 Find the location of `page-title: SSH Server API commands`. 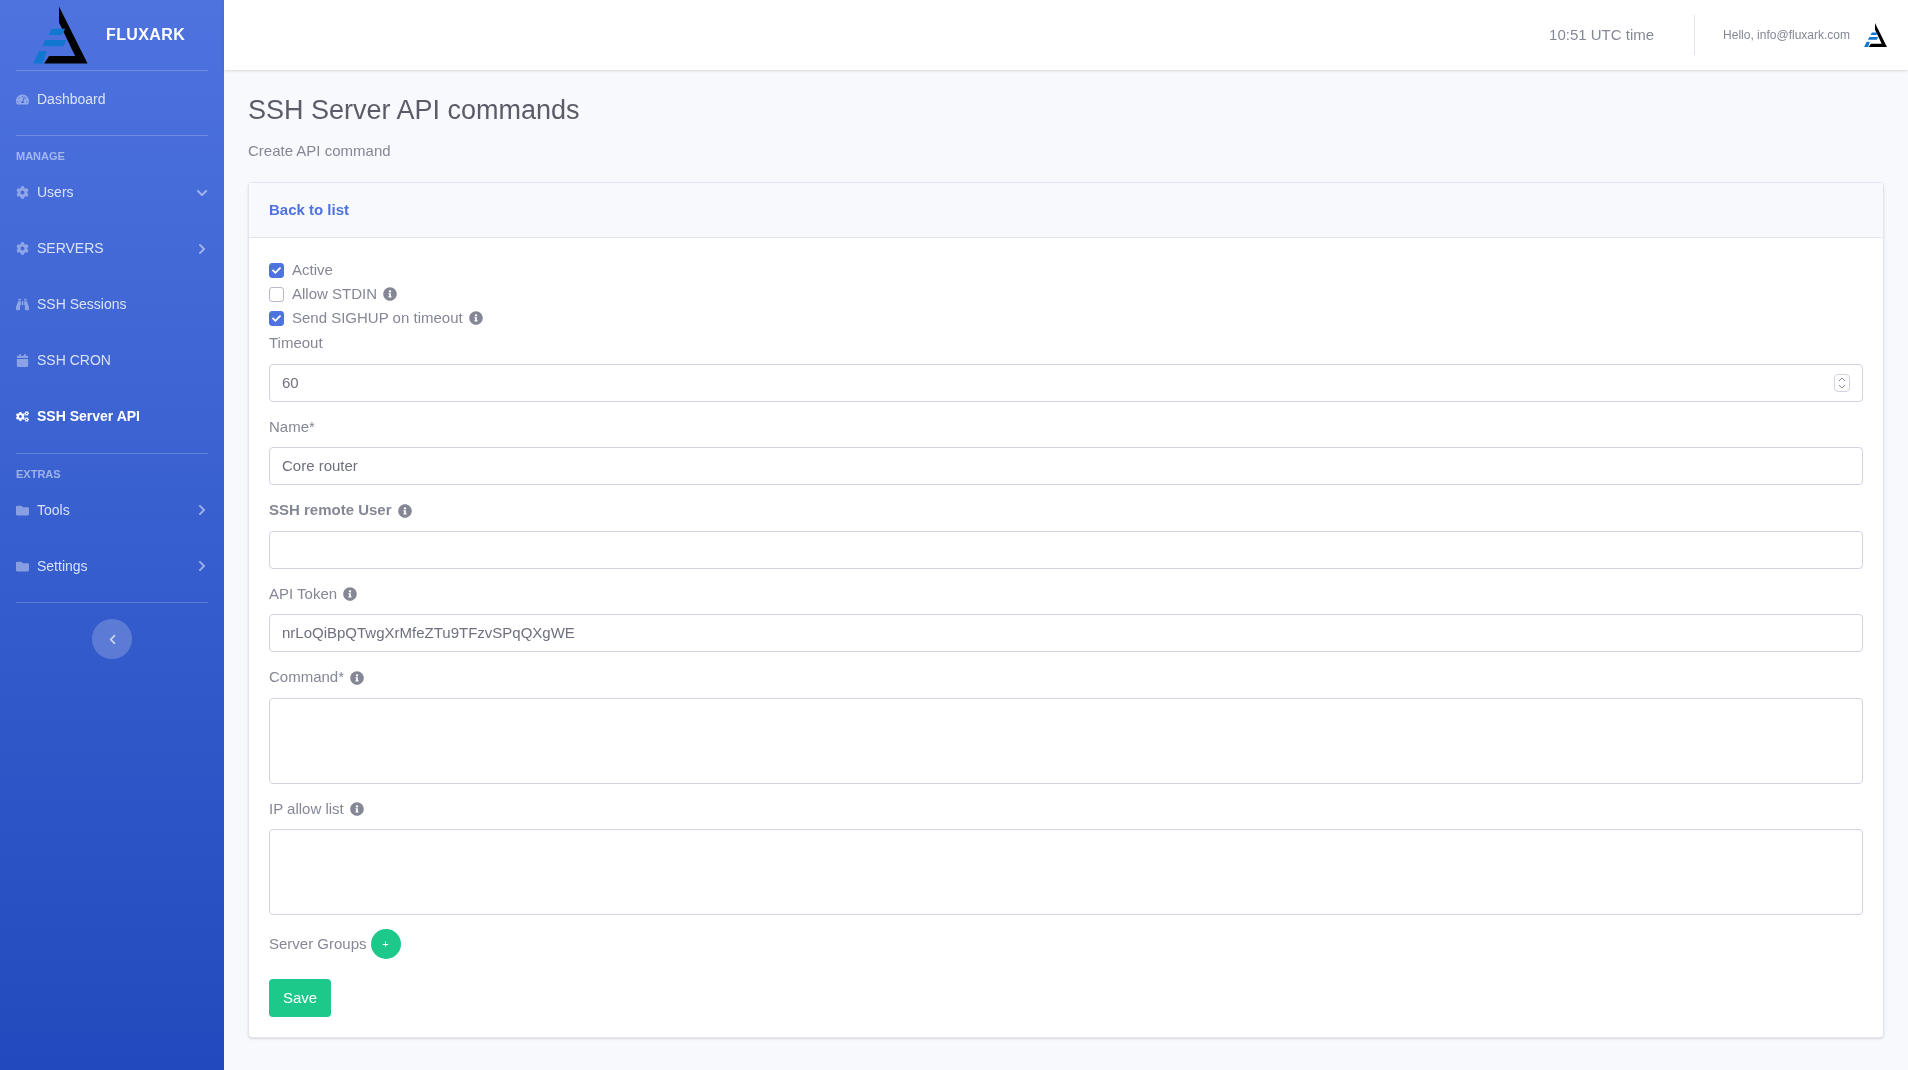

page-title: SSH Server API commands is located at coordinates (414, 110).